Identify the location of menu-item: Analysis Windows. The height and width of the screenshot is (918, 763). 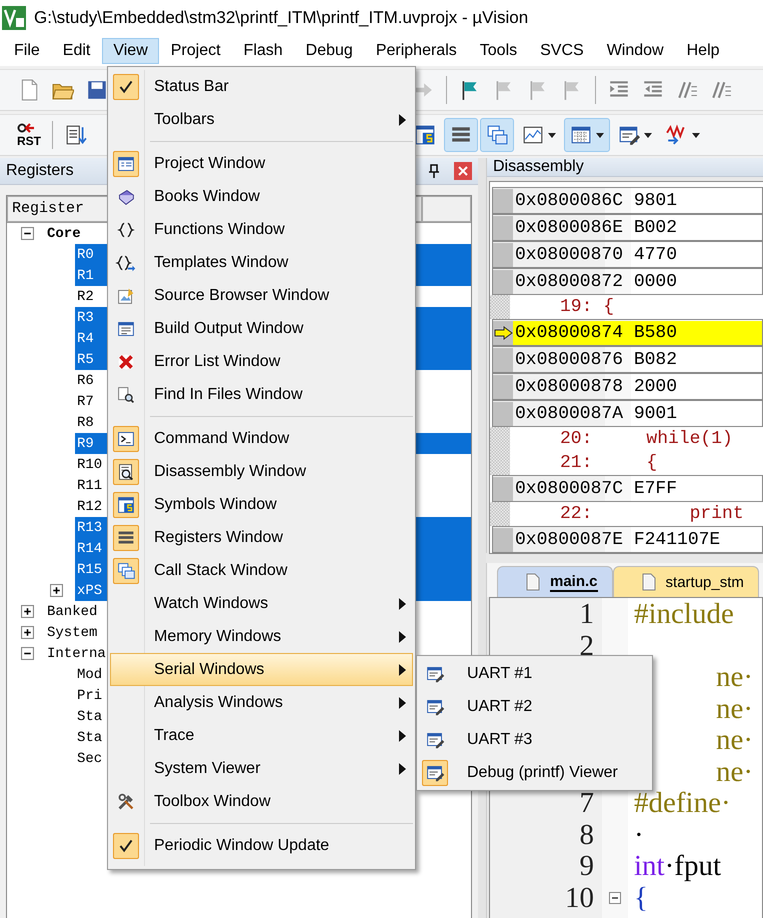
(261, 702).